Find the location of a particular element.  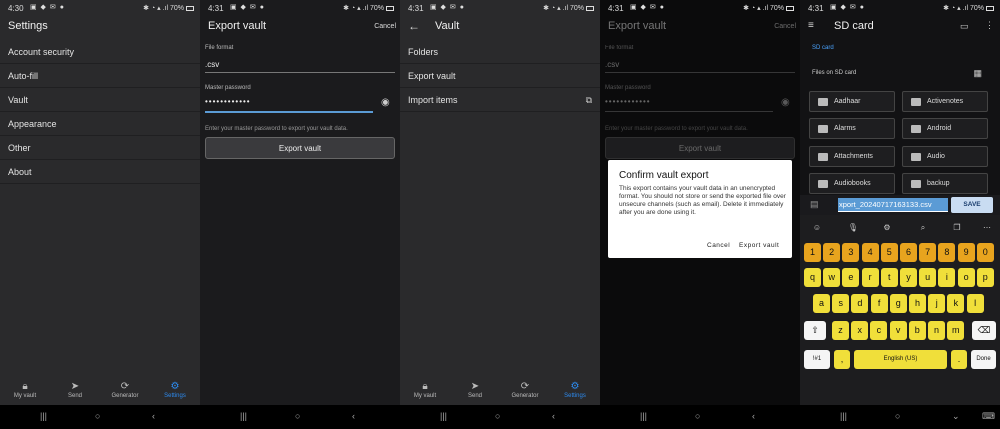

key-t: t is located at coordinates (889, 277).